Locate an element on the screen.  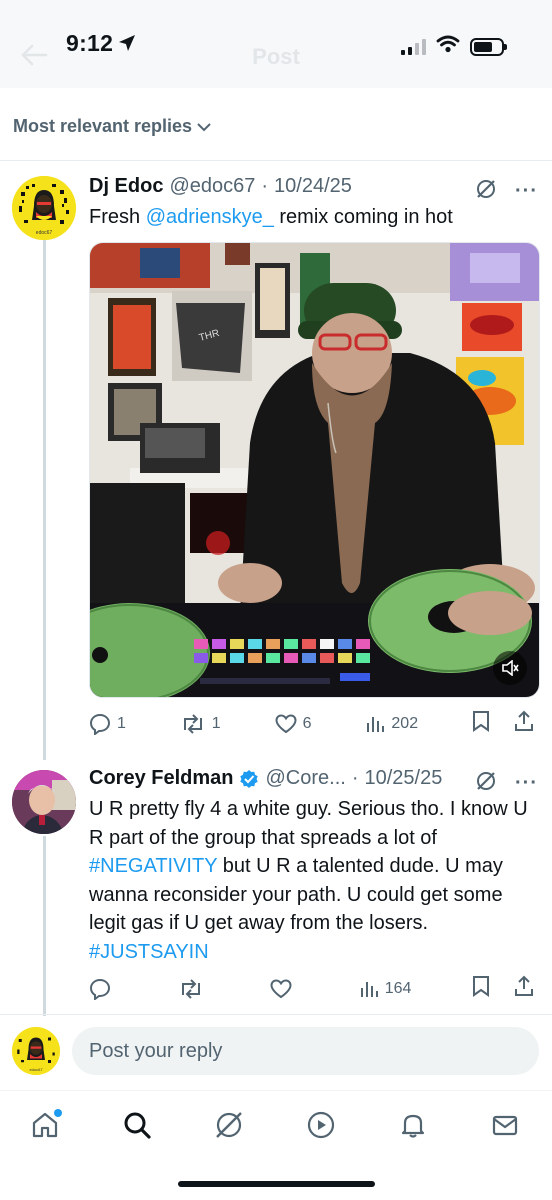
sort-dropdown: Most relevant replies is located at coordinates (112, 126).